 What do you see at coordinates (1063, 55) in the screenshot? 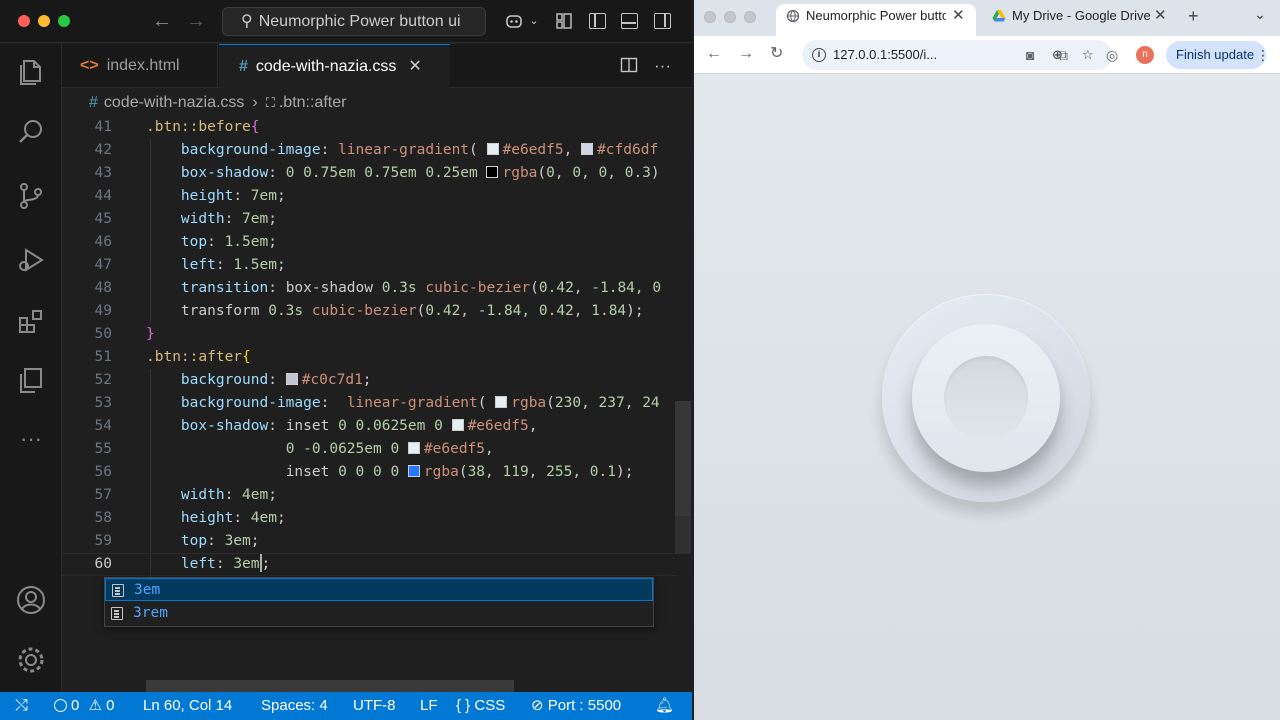
I see `extensions-puzzle-icon: ⧉` at bounding box center [1063, 55].